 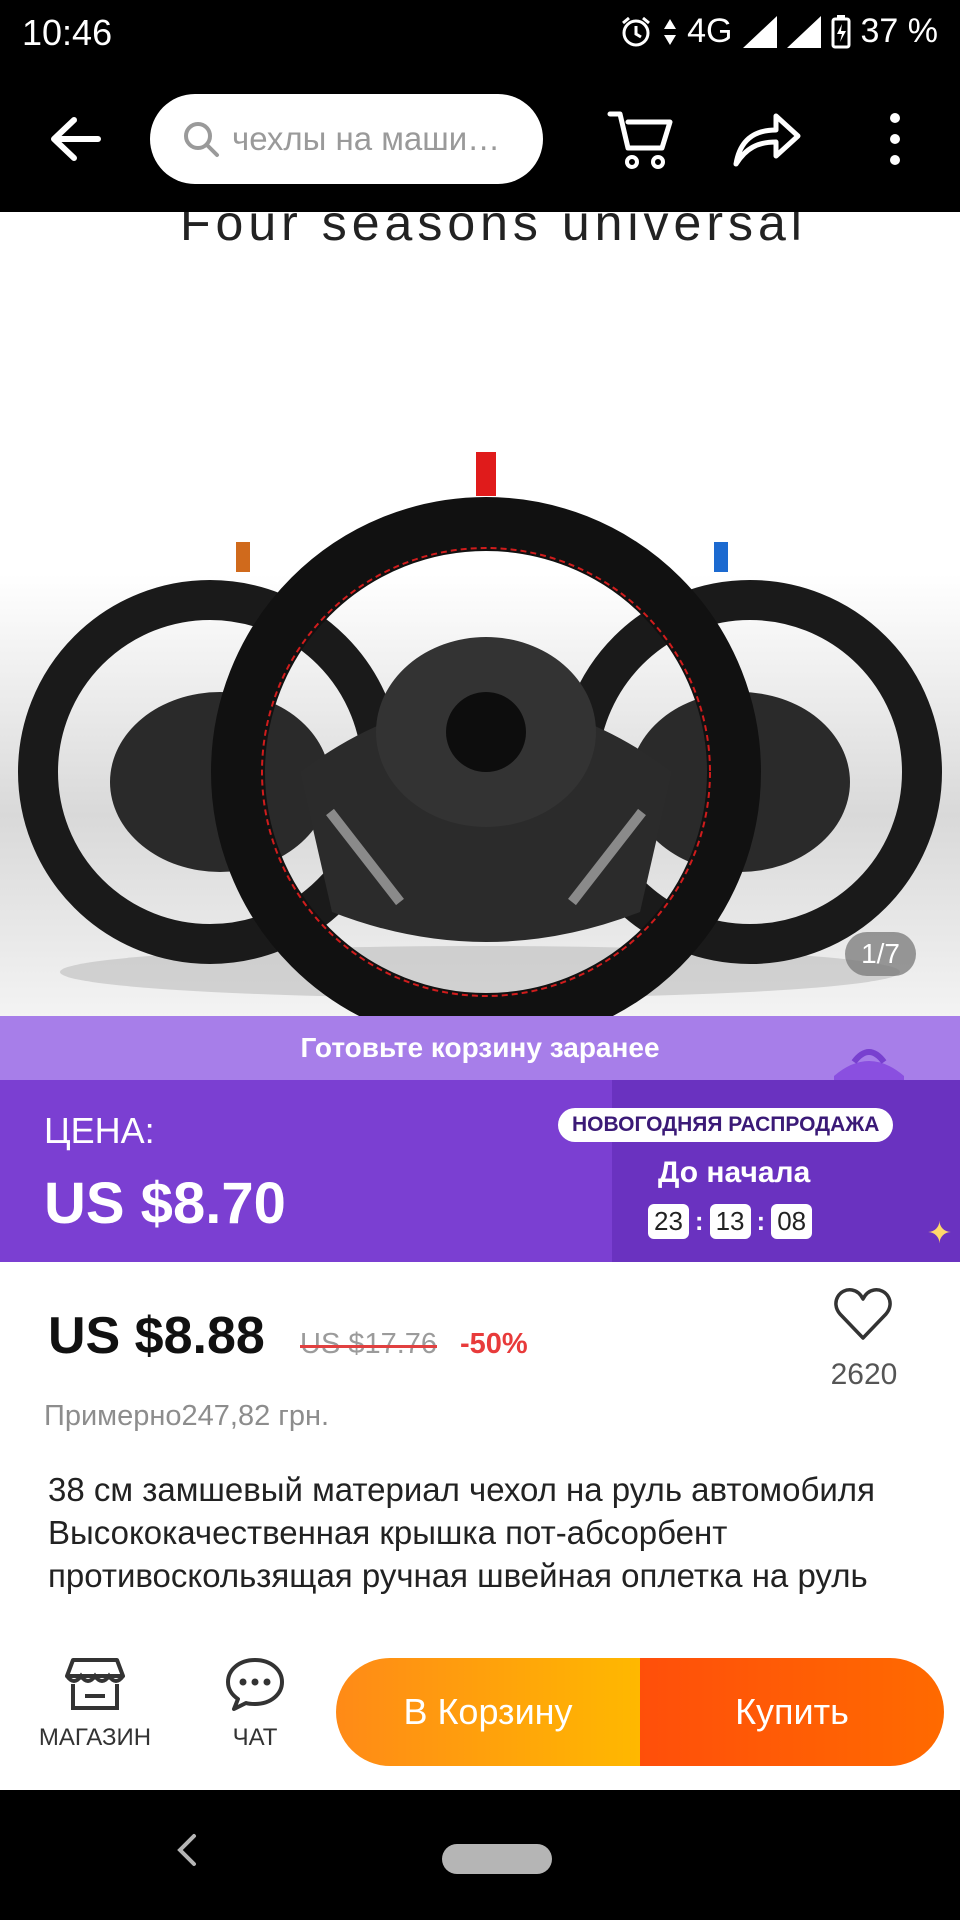 I want to click on timer-minutes: 13, so click(x=730, y=1221).